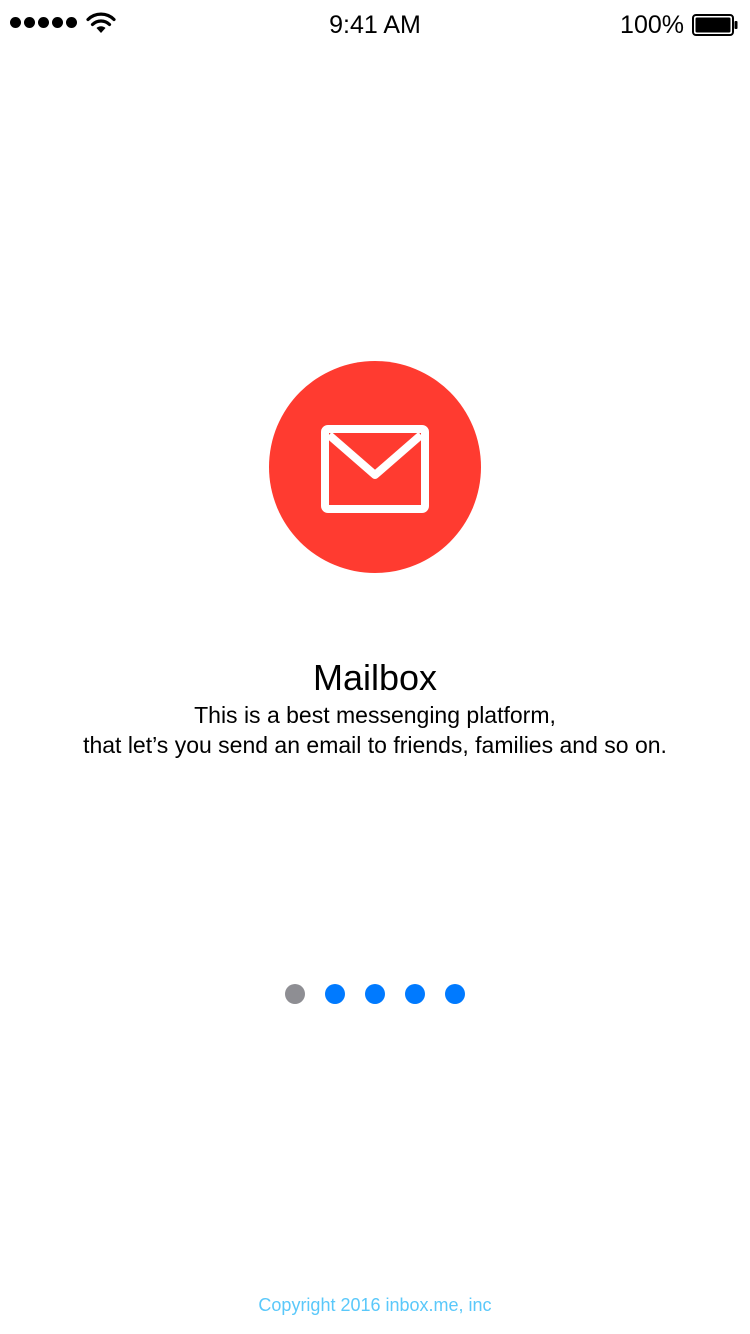 The width and height of the screenshot is (750, 1334). I want to click on app-logo, so click(375, 467).